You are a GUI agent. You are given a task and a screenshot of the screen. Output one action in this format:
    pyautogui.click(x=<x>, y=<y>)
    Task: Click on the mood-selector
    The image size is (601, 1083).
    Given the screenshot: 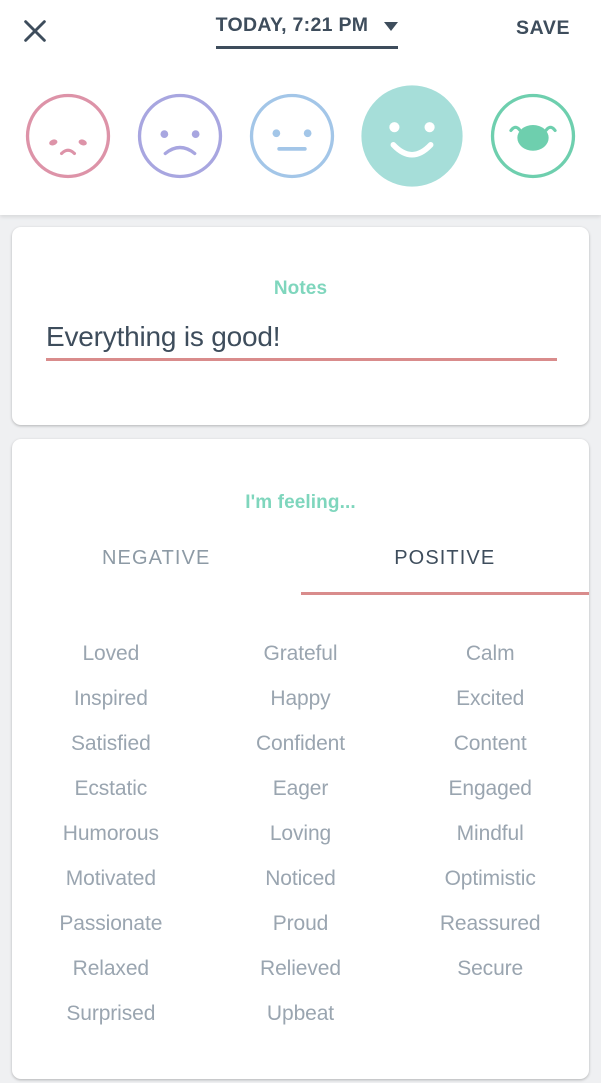 What is the action you would take?
    pyautogui.click(x=300, y=136)
    